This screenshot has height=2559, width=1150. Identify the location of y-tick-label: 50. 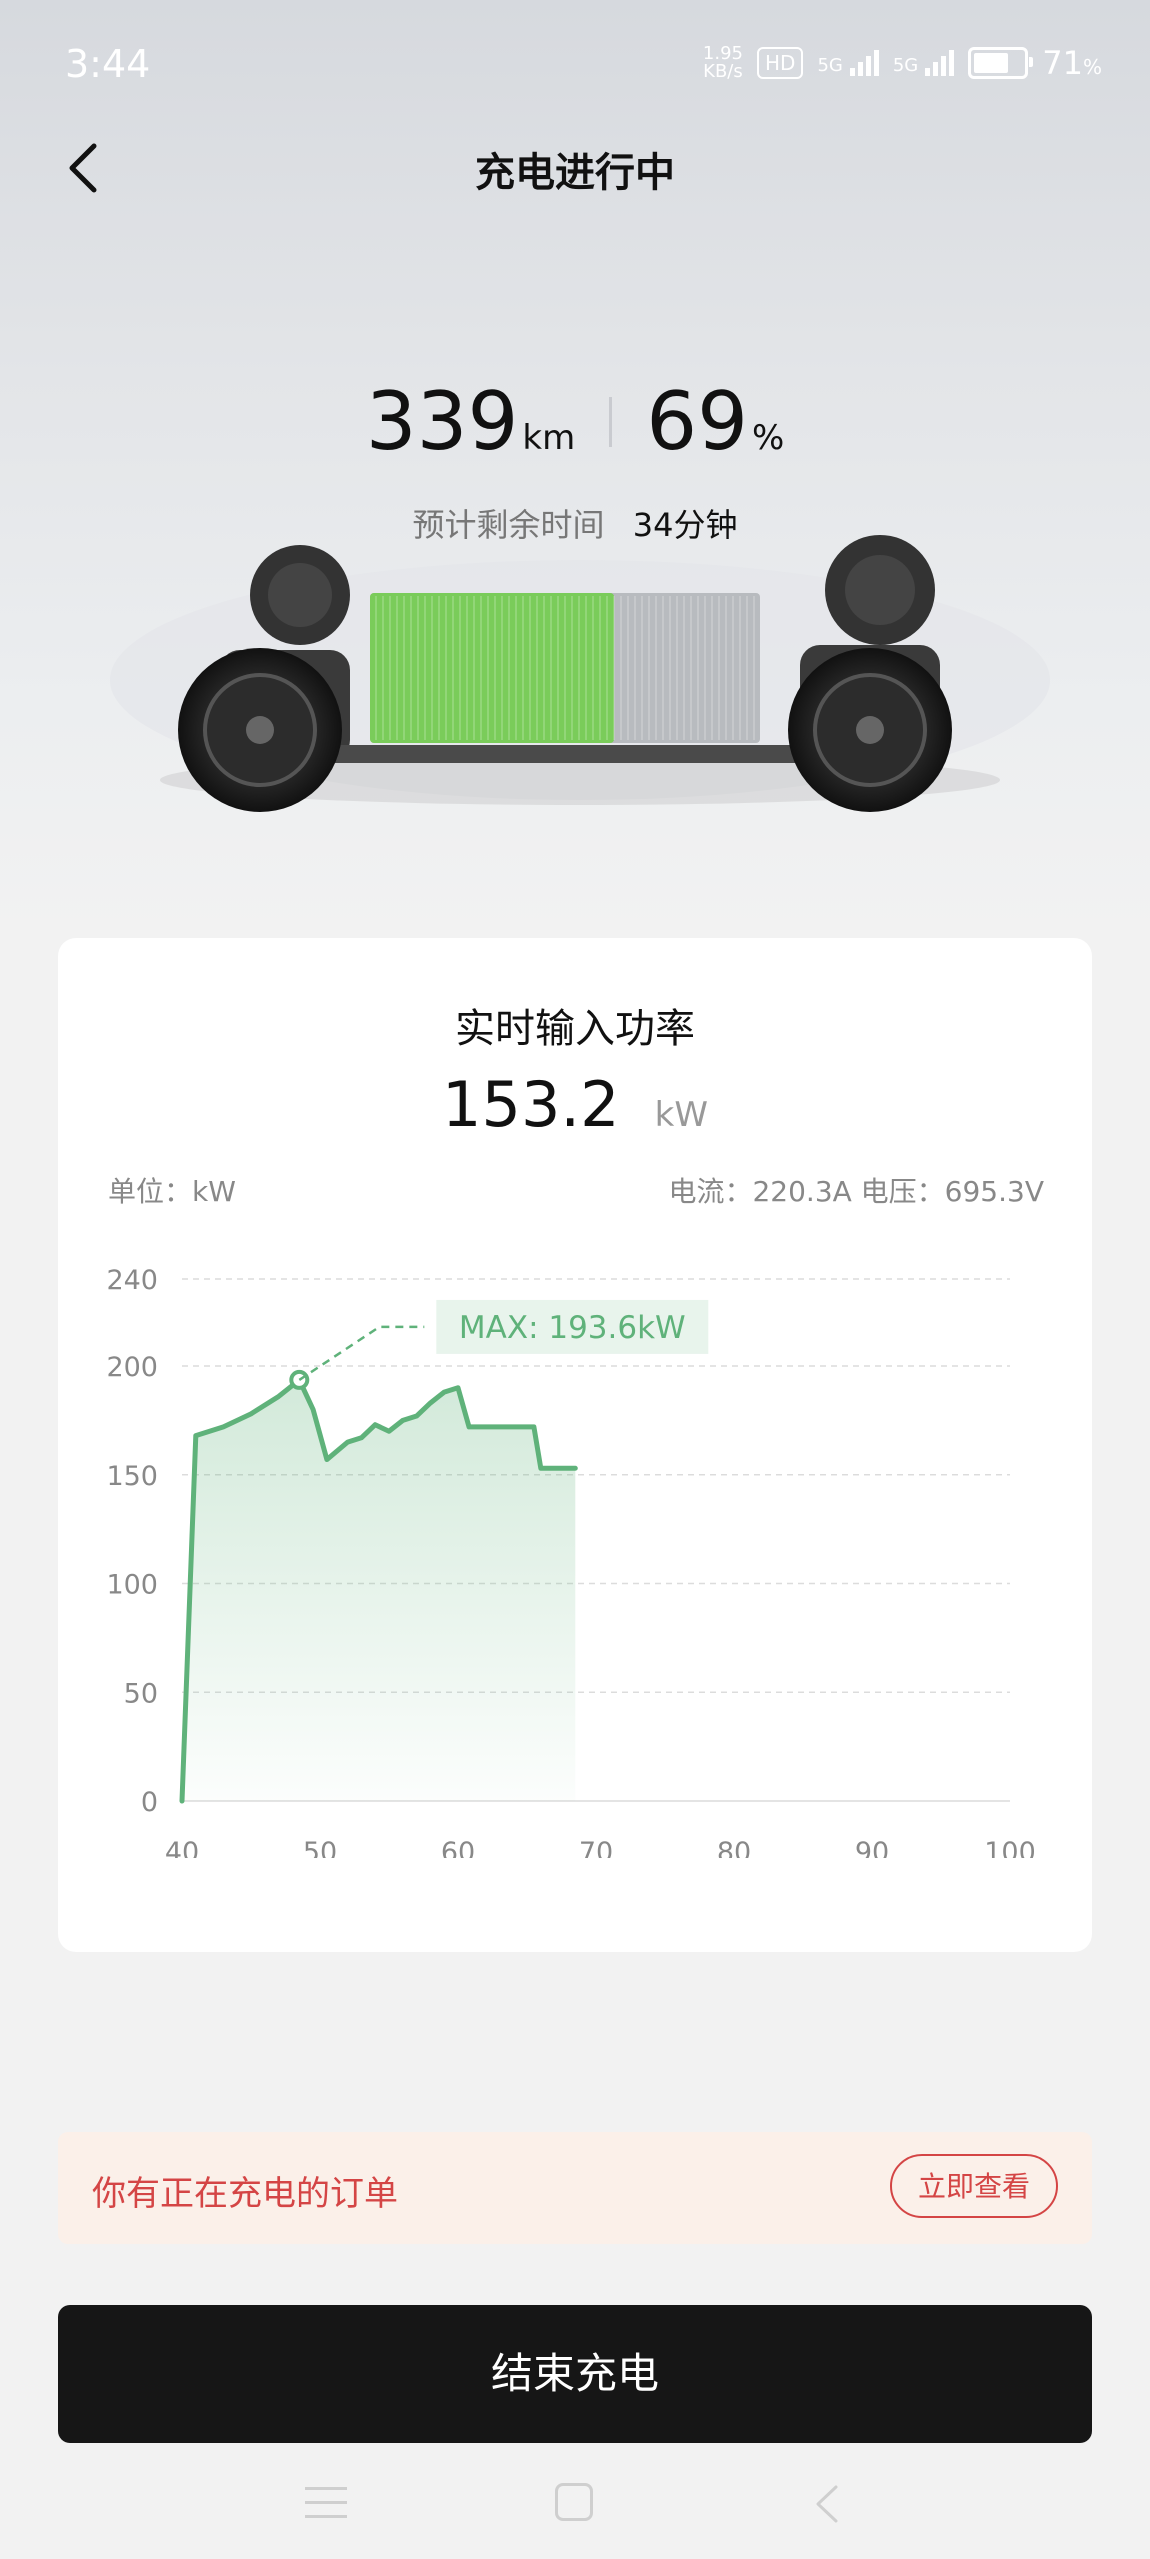
(141, 1693).